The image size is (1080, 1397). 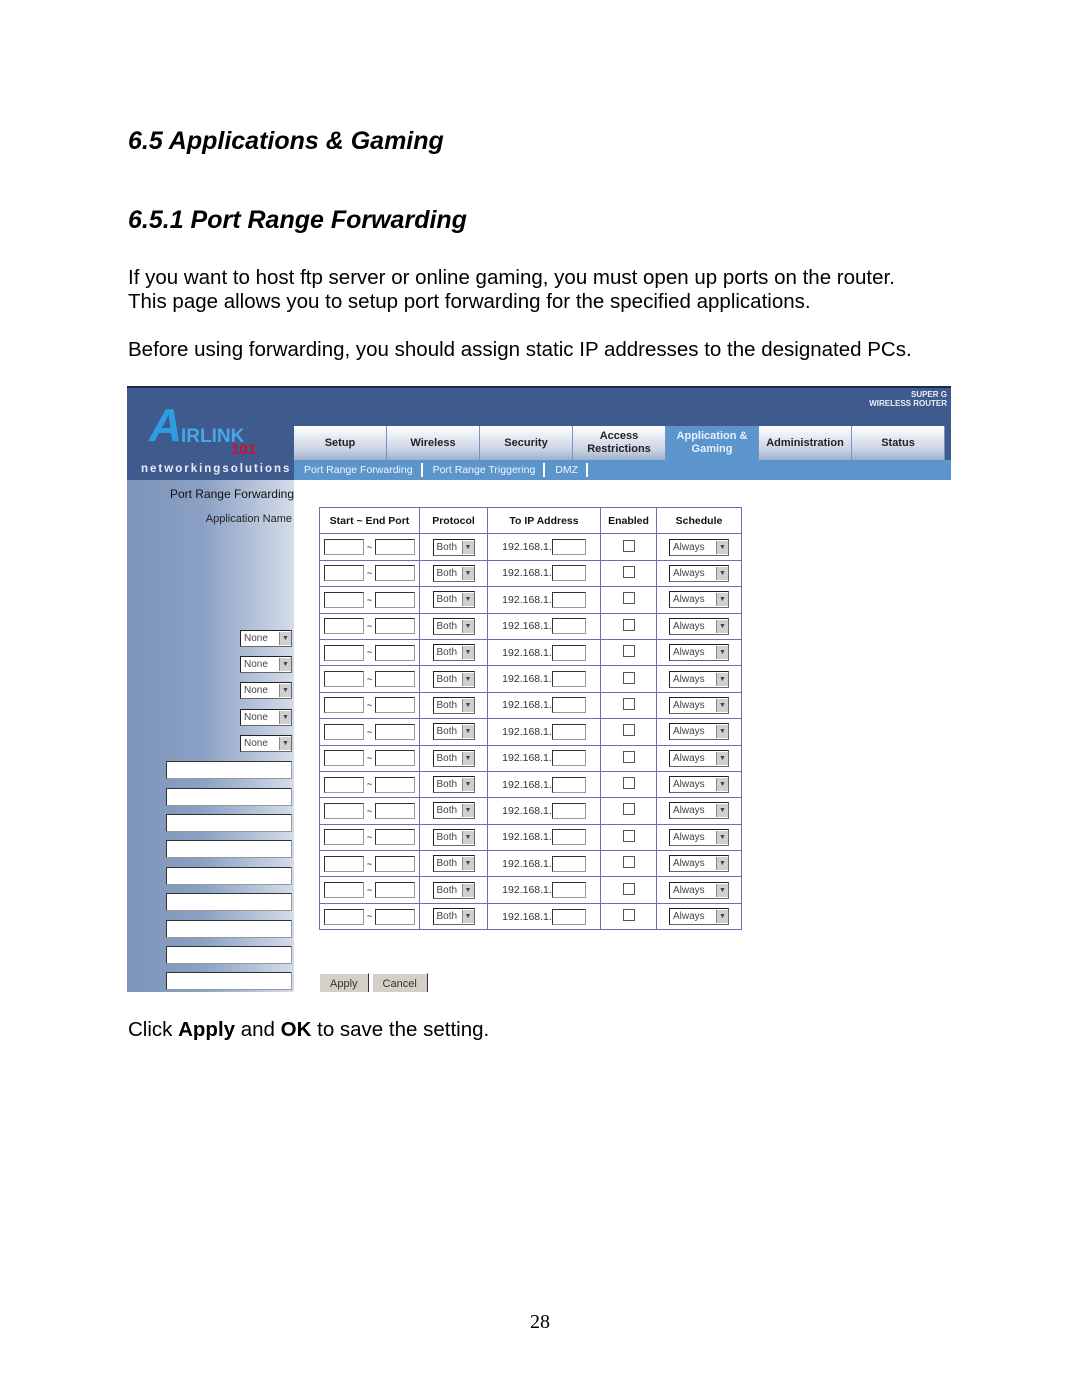 I want to click on tab-status: Status, so click(x=898, y=443).